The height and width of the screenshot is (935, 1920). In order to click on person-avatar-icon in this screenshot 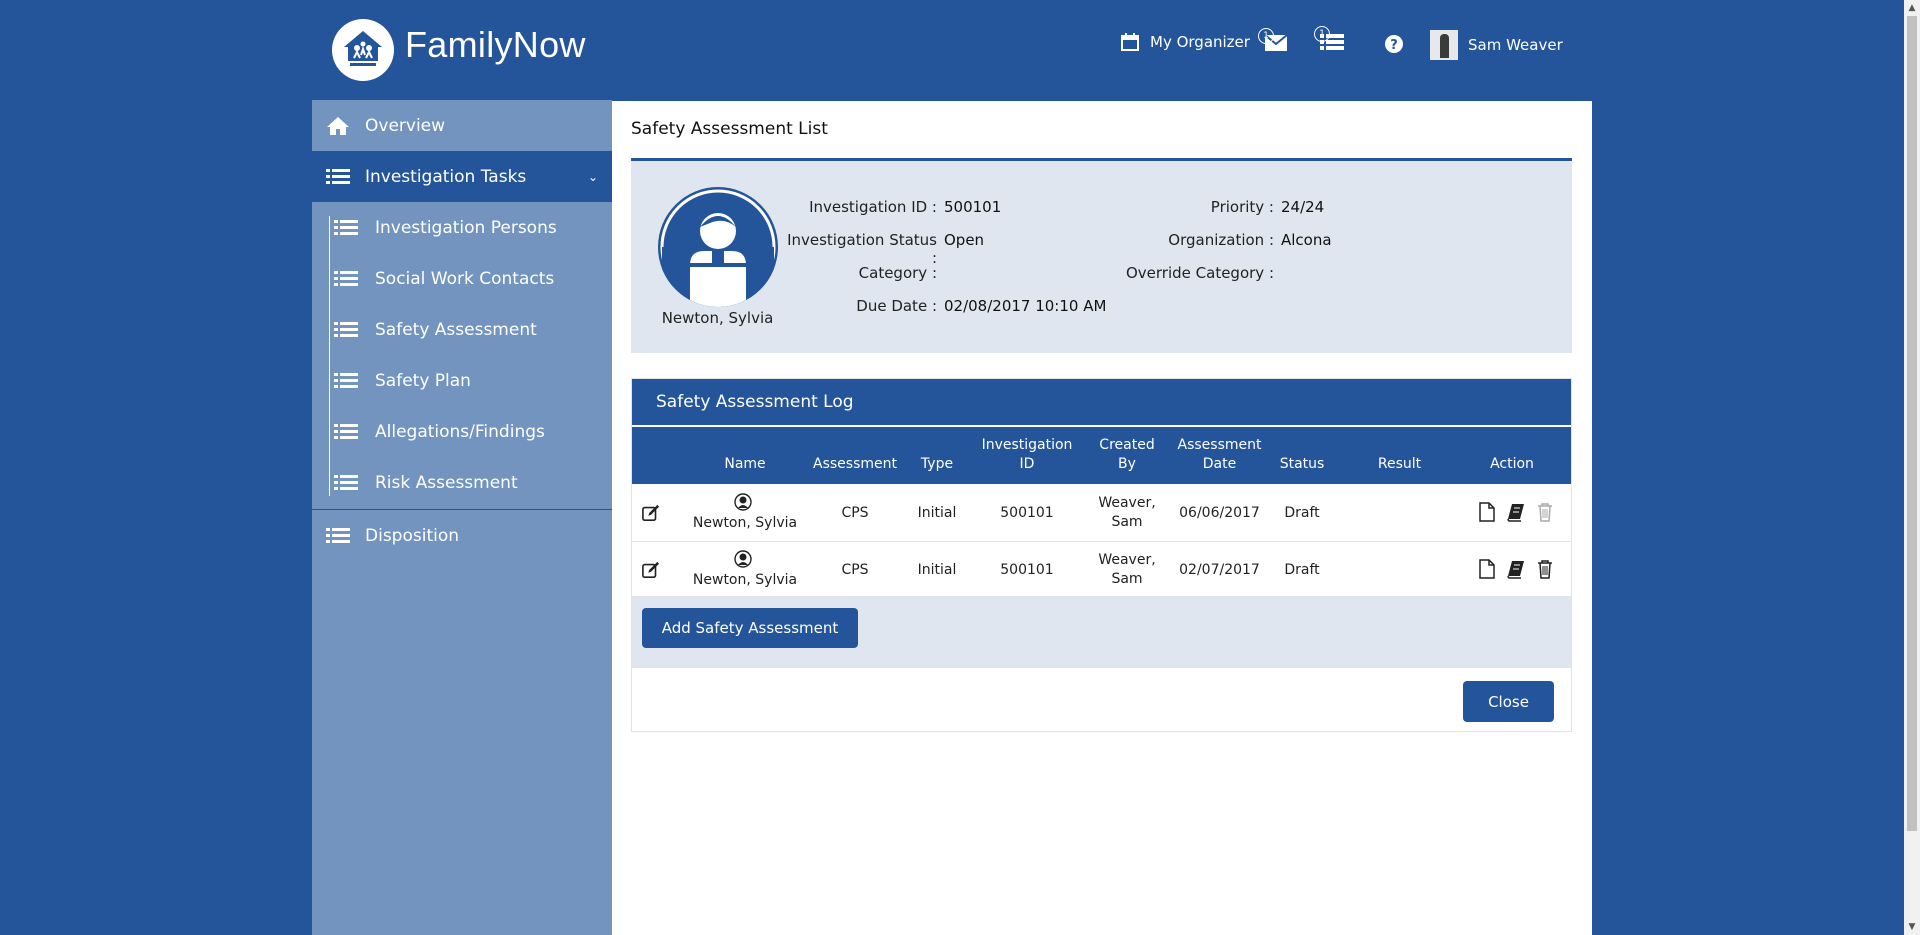, I will do `click(718, 247)`.